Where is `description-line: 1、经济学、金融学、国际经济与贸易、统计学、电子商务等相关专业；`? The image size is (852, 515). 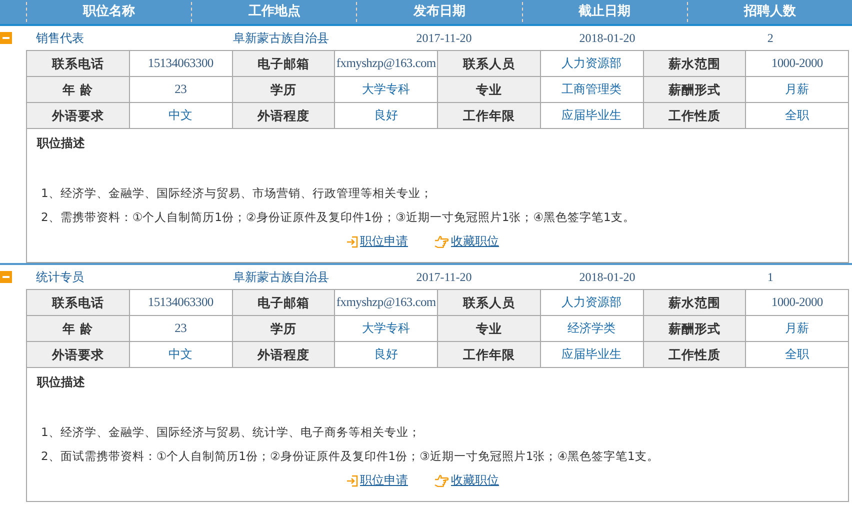
description-line: 1、经济学、金融学、国际经济与贸易、统计学、电子商务等相关专业； is located at coordinates (231, 432).